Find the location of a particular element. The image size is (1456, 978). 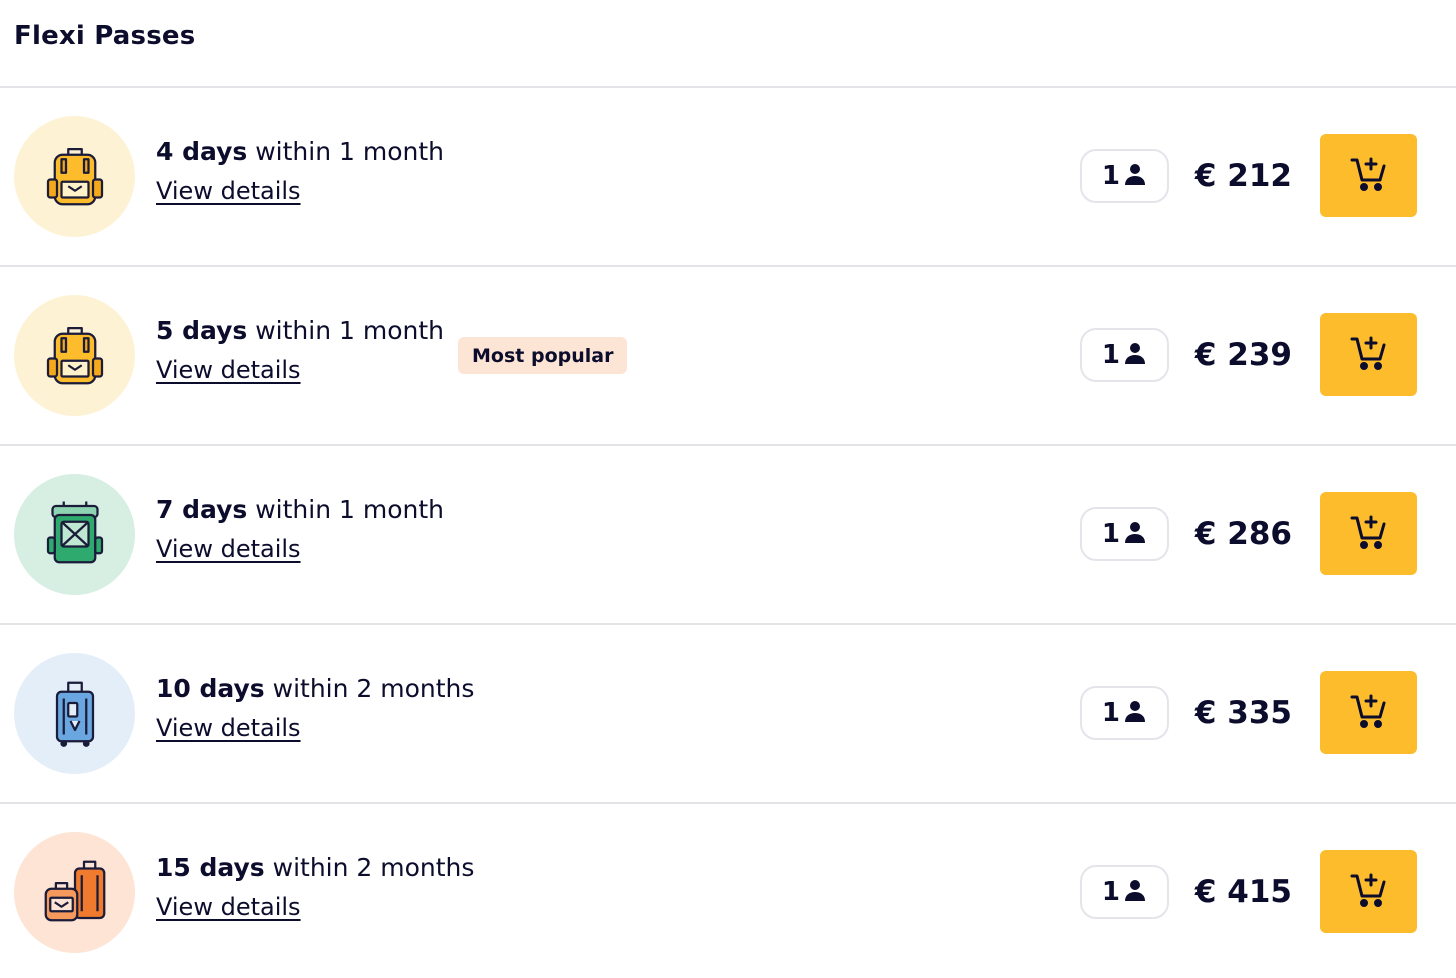

pass-actions: 1 € 415 is located at coordinates (1248, 891).